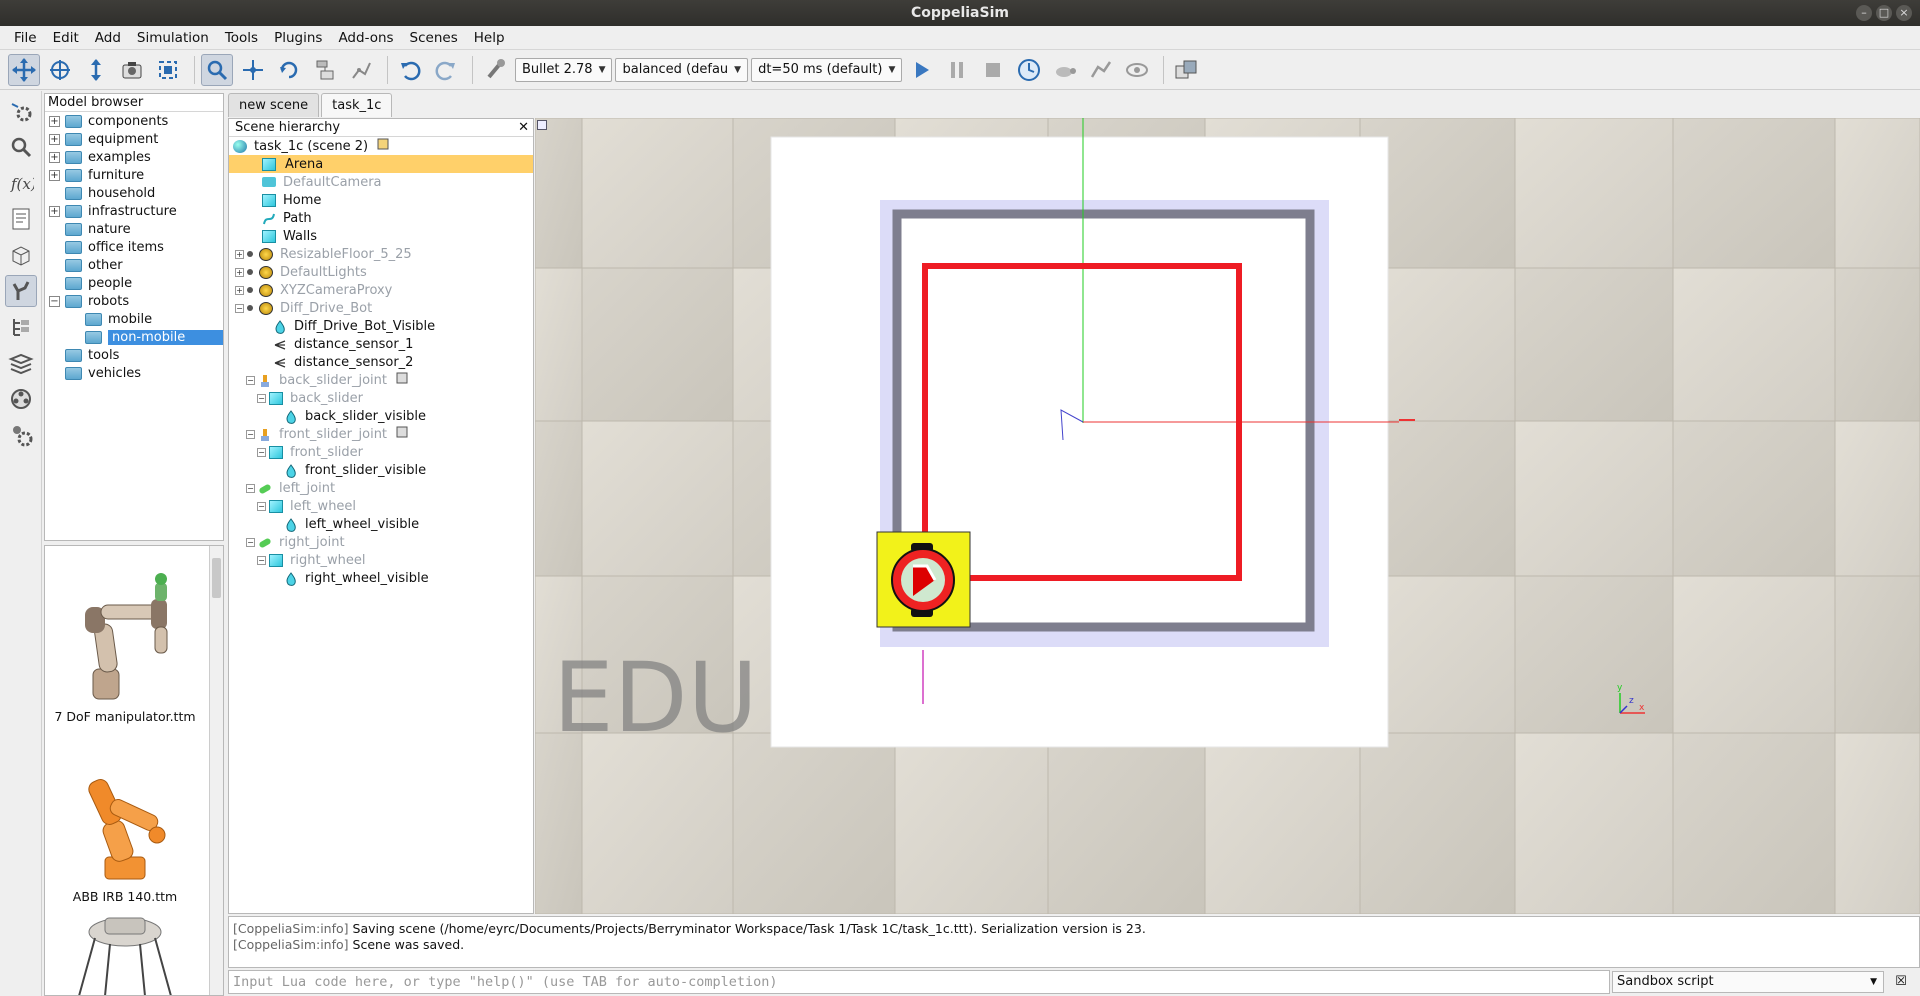 Image resolution: width=1920 pixels, height=996 pixels. What do you see at coordinates (361, 70) in the screenshot?
I see `transfer-dna-icon` at bounding box center [361, 70].